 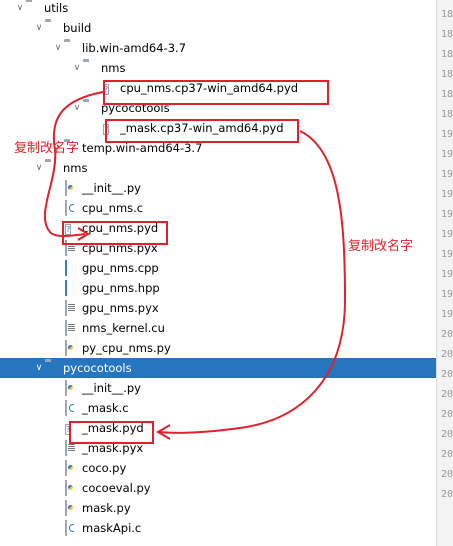 What do you see at coordinates (218, 508) in the screenshot?
I see `tree-file-row: mask.py` at bounding box center [218, 508].